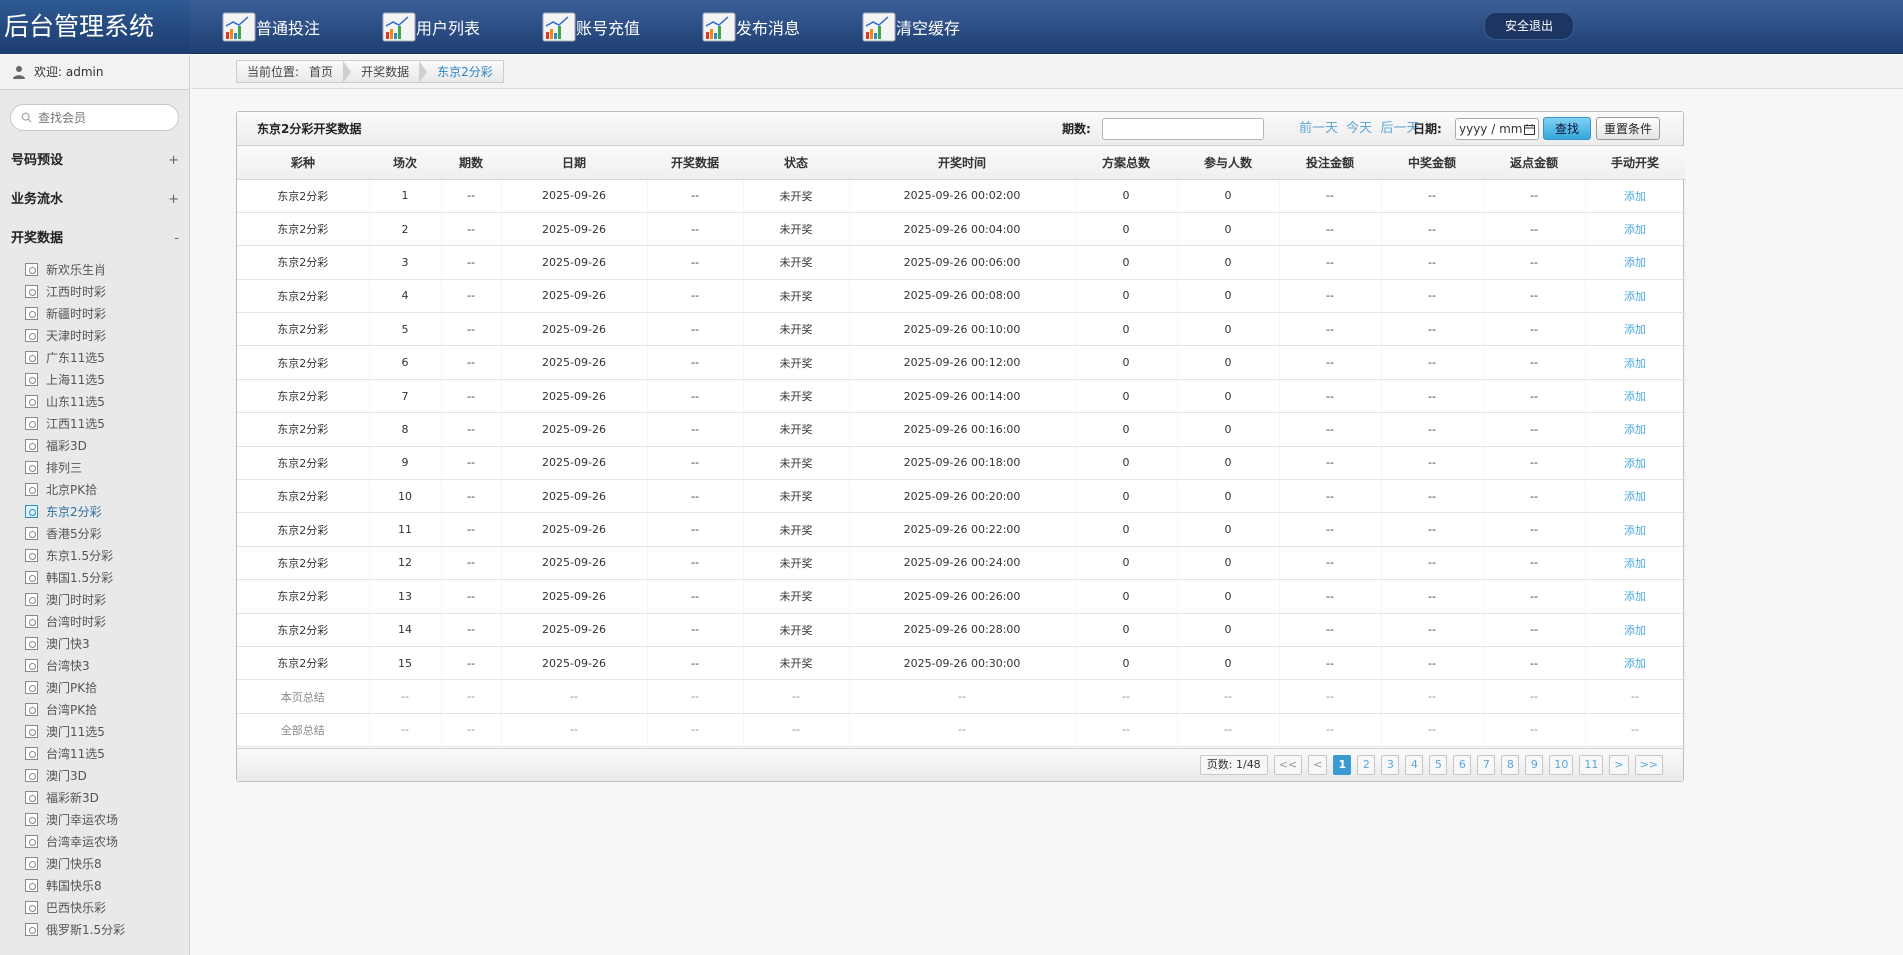  I want to click on top-nav-label: 账号充值, so click(608, 28).